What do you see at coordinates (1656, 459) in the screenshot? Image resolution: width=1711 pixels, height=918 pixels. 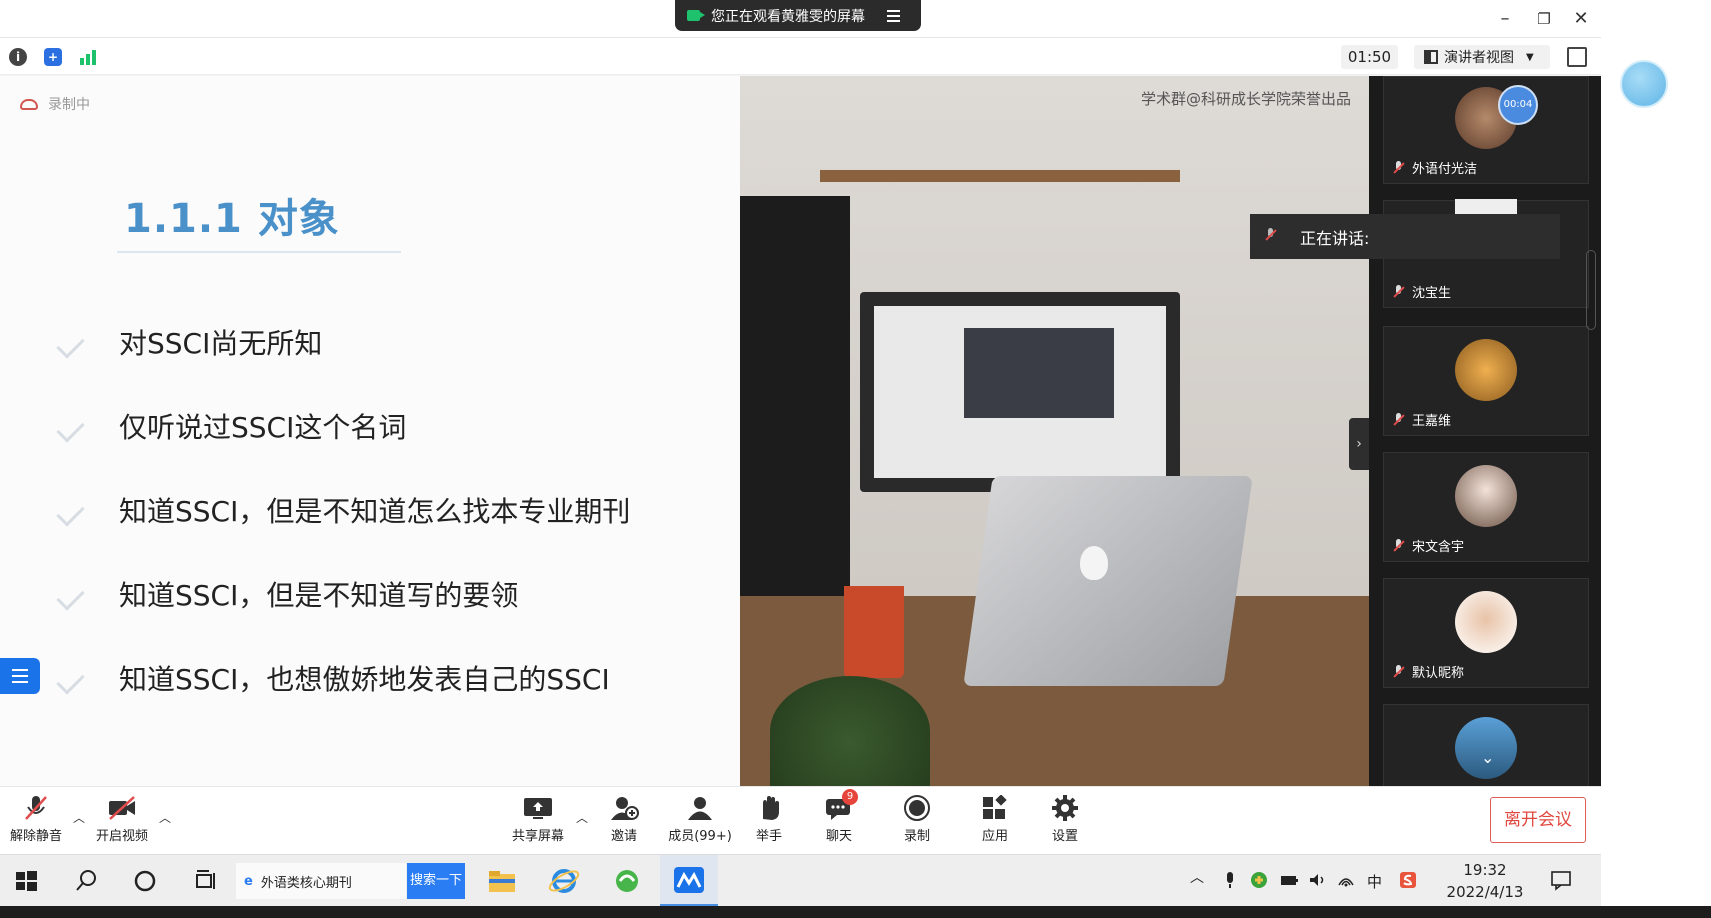 I see `desktop-right-margin` at bounding box center [1656, 459].